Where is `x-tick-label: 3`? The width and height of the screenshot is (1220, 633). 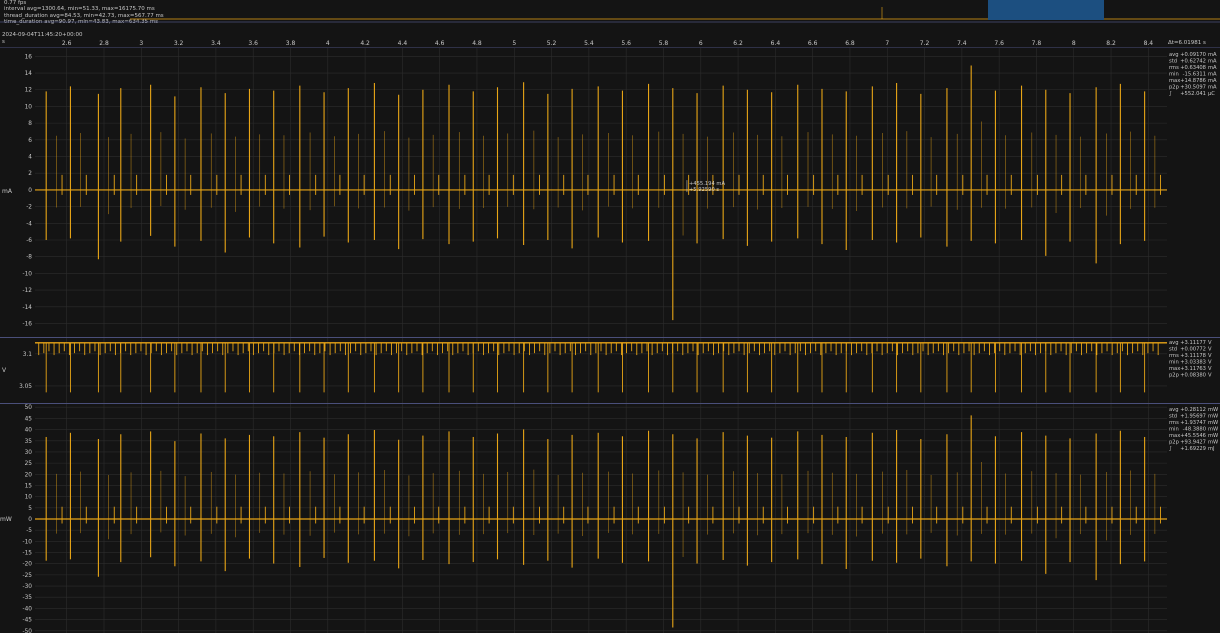 x-tick-label: 3 is located at coordinates (141, 43).